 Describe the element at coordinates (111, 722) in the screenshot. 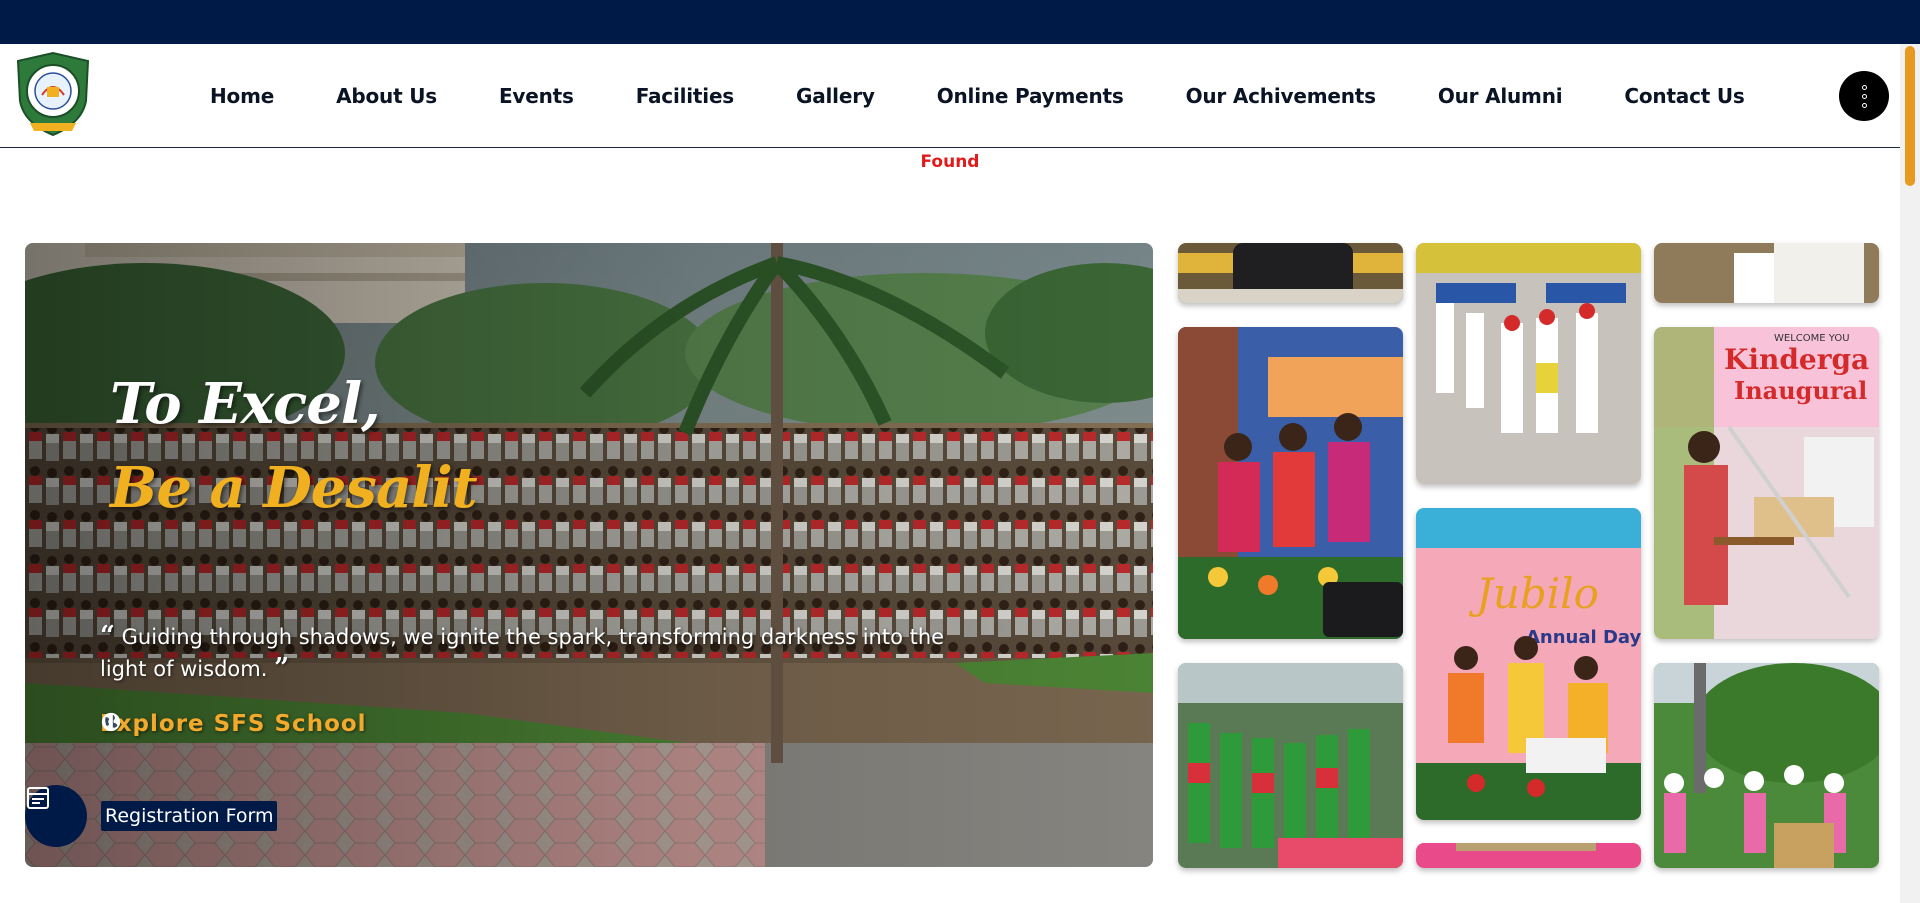

I see `globe-icon` at that location.